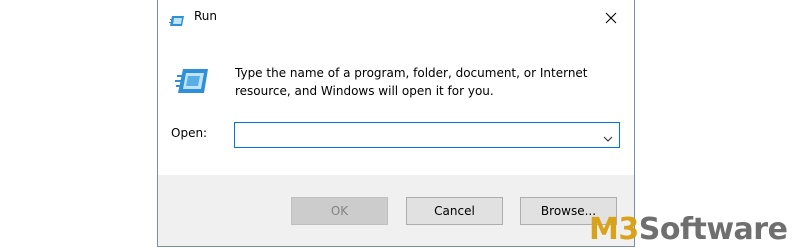 The image size is (800, 249). I want to click on title-bar: Run, so click(396, 18).